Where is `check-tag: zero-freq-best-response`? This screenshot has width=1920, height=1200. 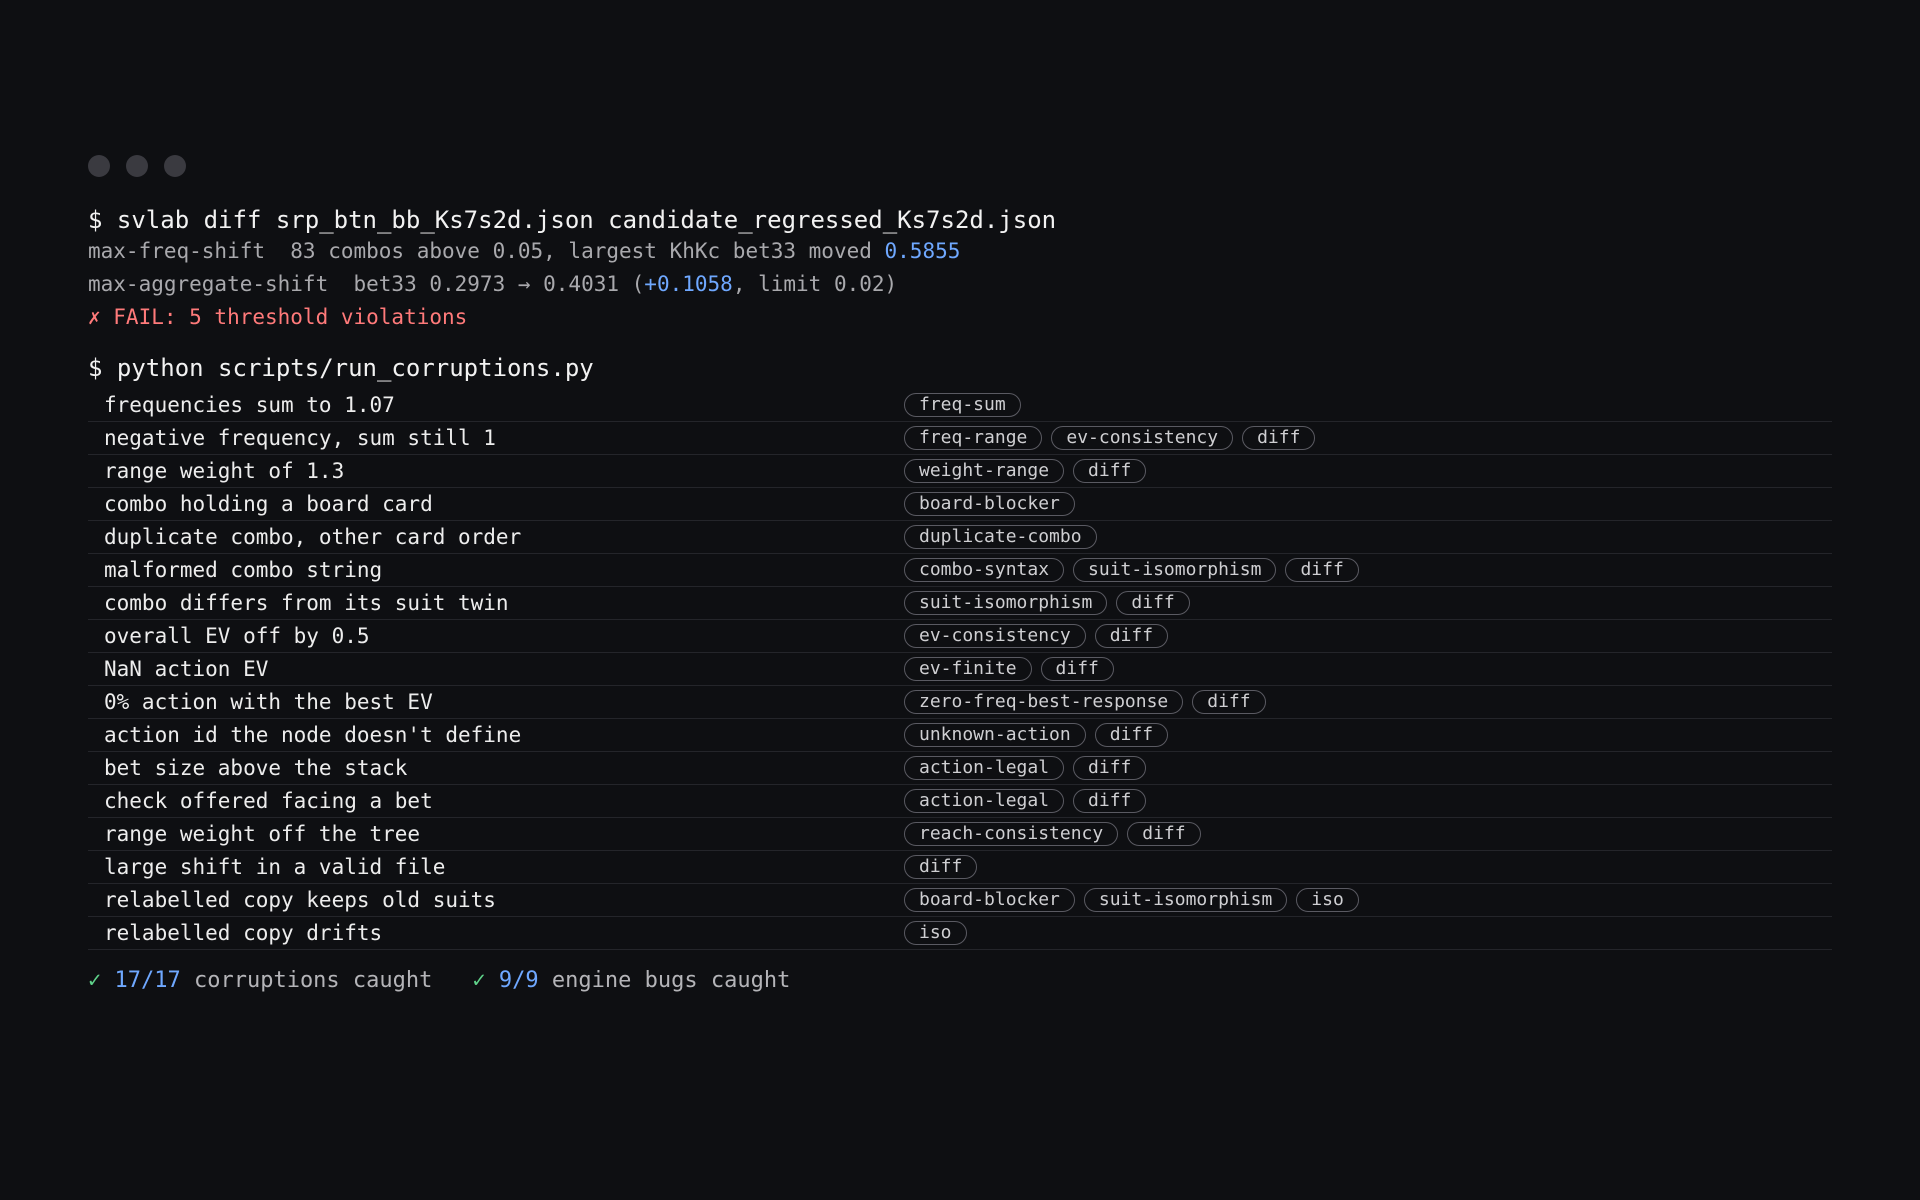 check-tag: zero-freq-best-response is located at coordinates (1044, 702).